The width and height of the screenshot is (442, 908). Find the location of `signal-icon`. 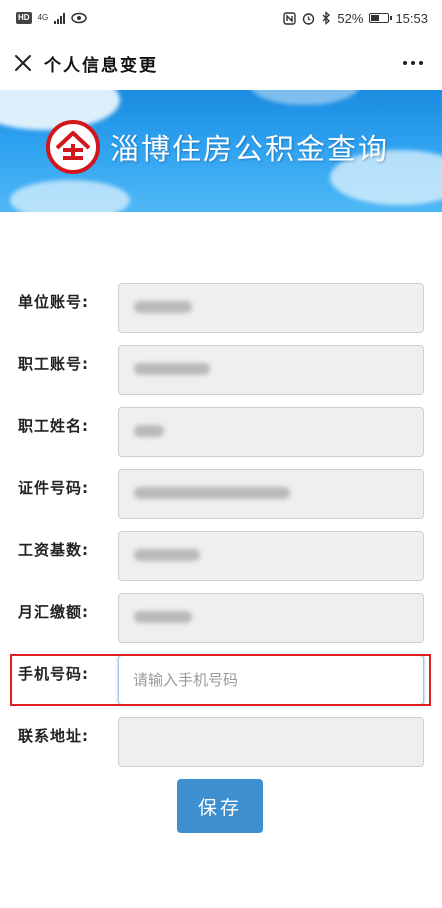

signal-icon is located at coordinates (60, 18).